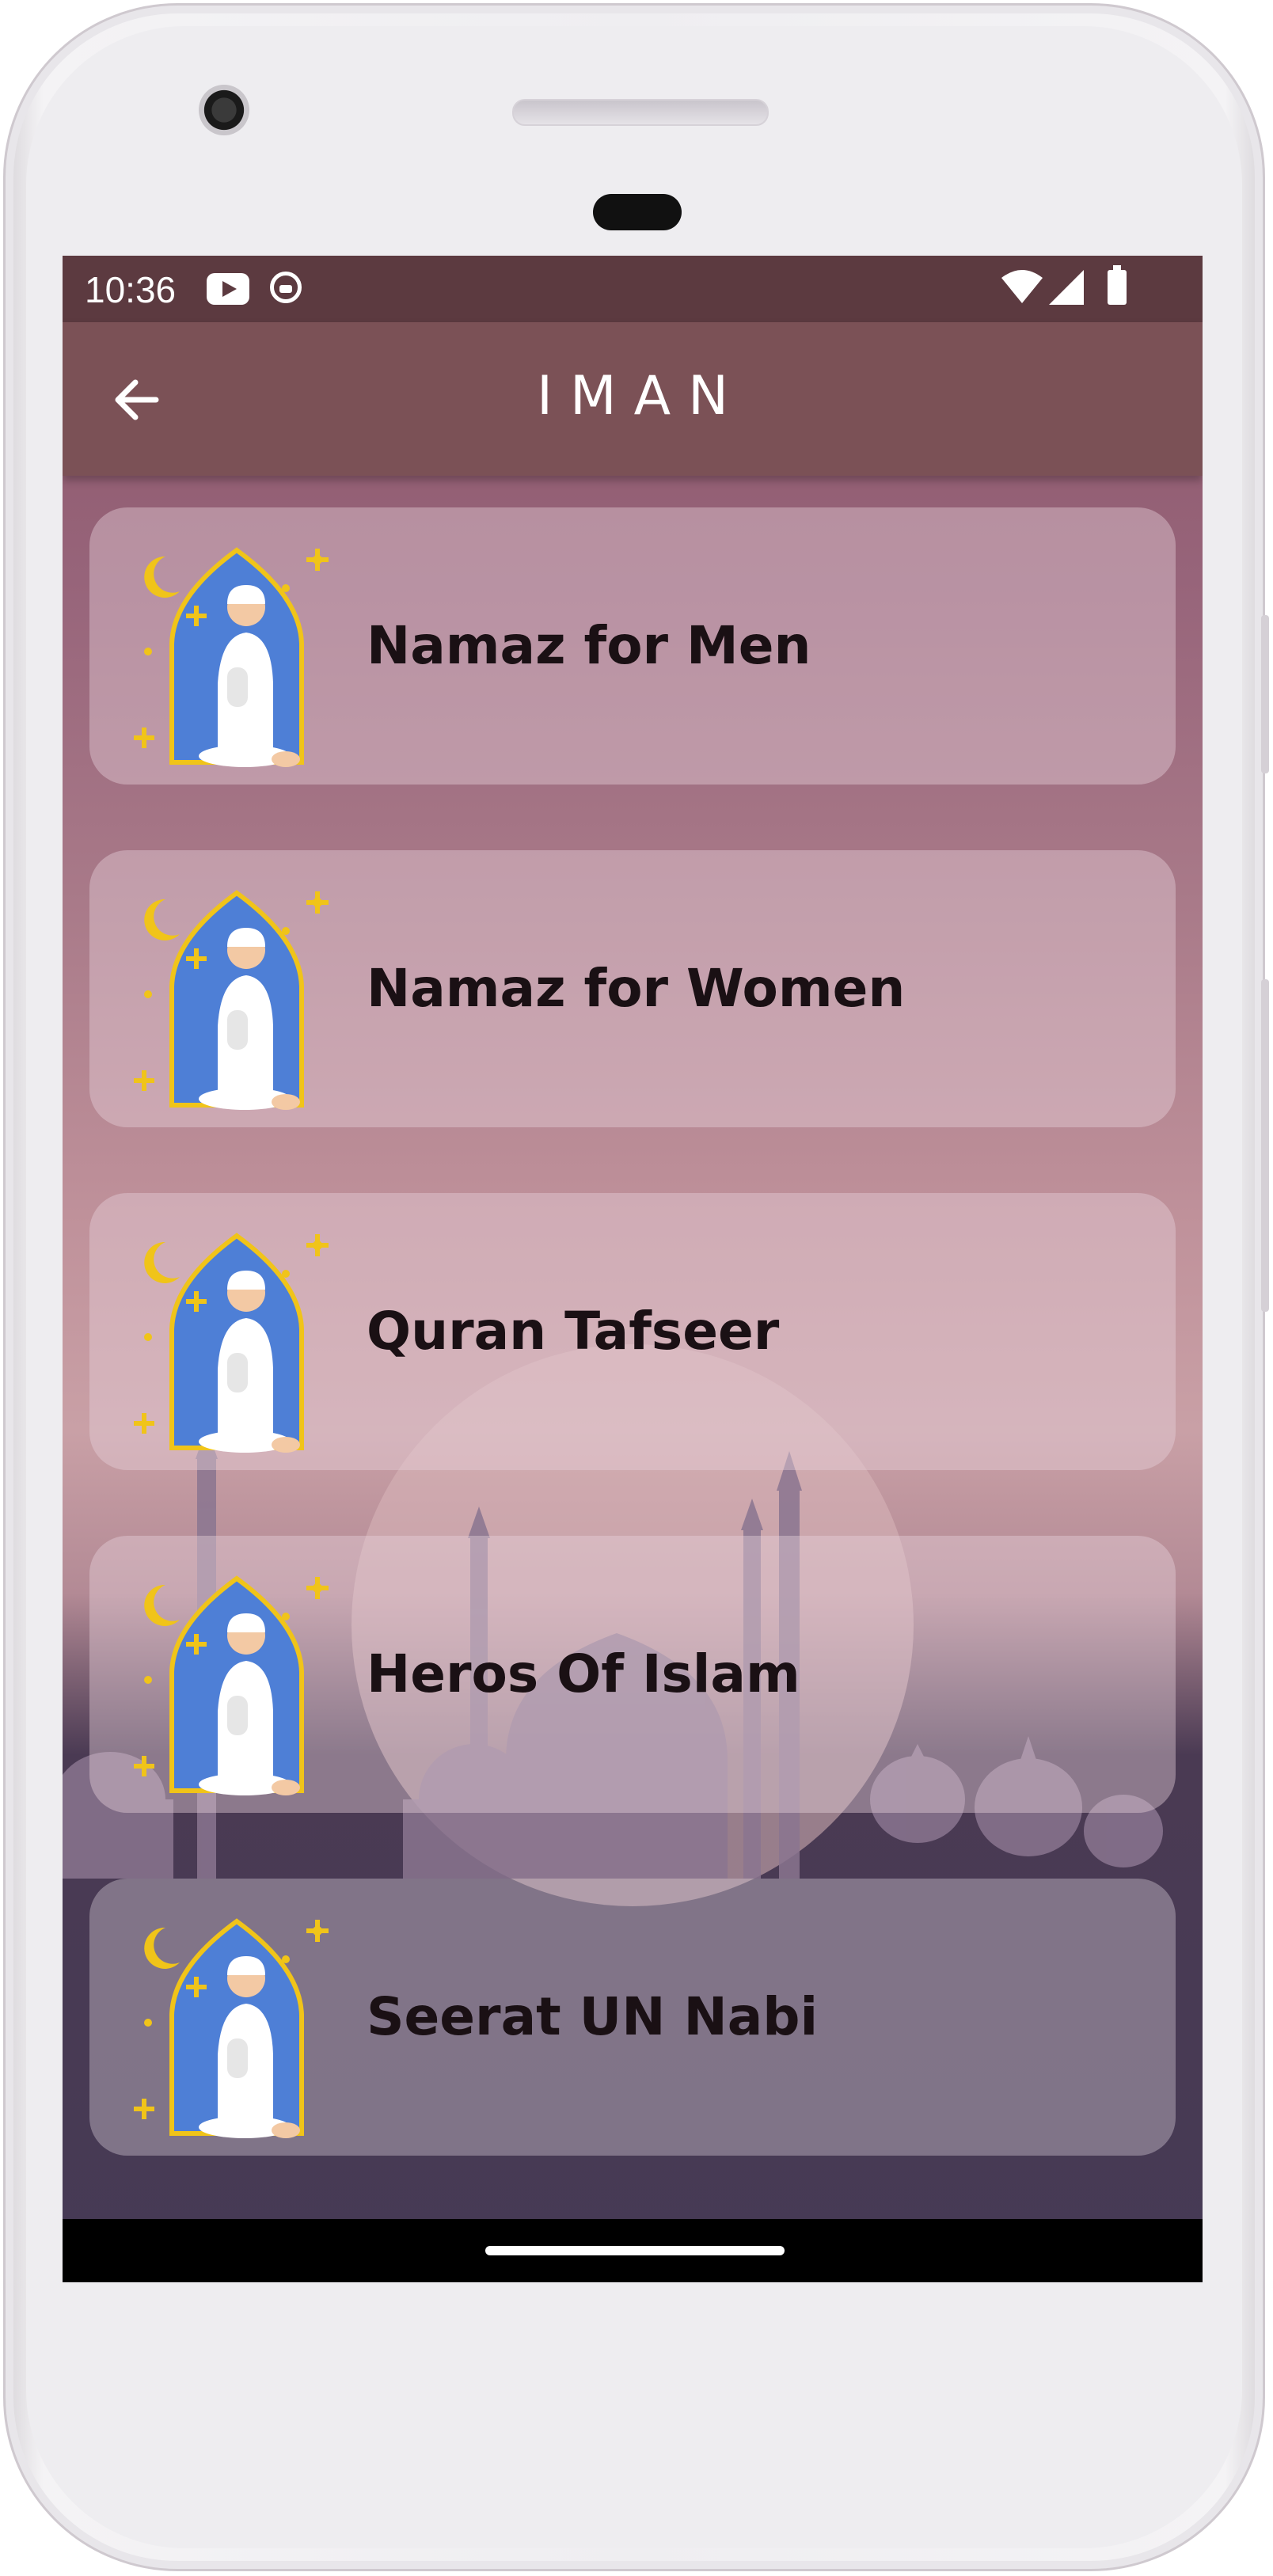 Image resolution: width=1273 pixels, height=2576 pixels. Describe the element at coordinates (589, 645) in the screenshot. I see `menu-item-label: Namaz for Men` at that location.